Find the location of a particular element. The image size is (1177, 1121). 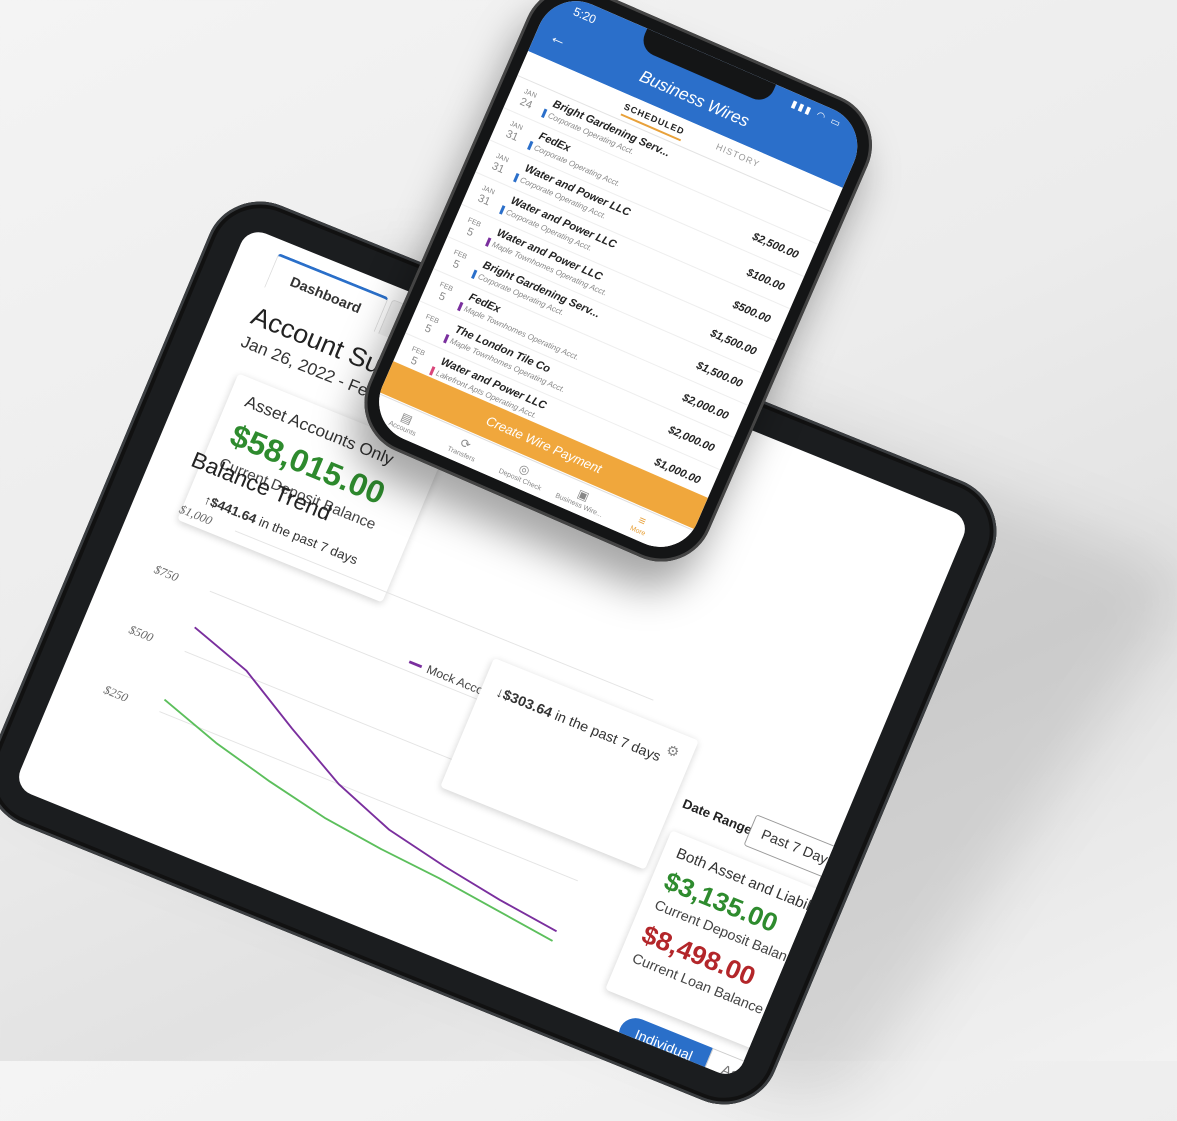

legend-marker is located at coordinates (415, 664).